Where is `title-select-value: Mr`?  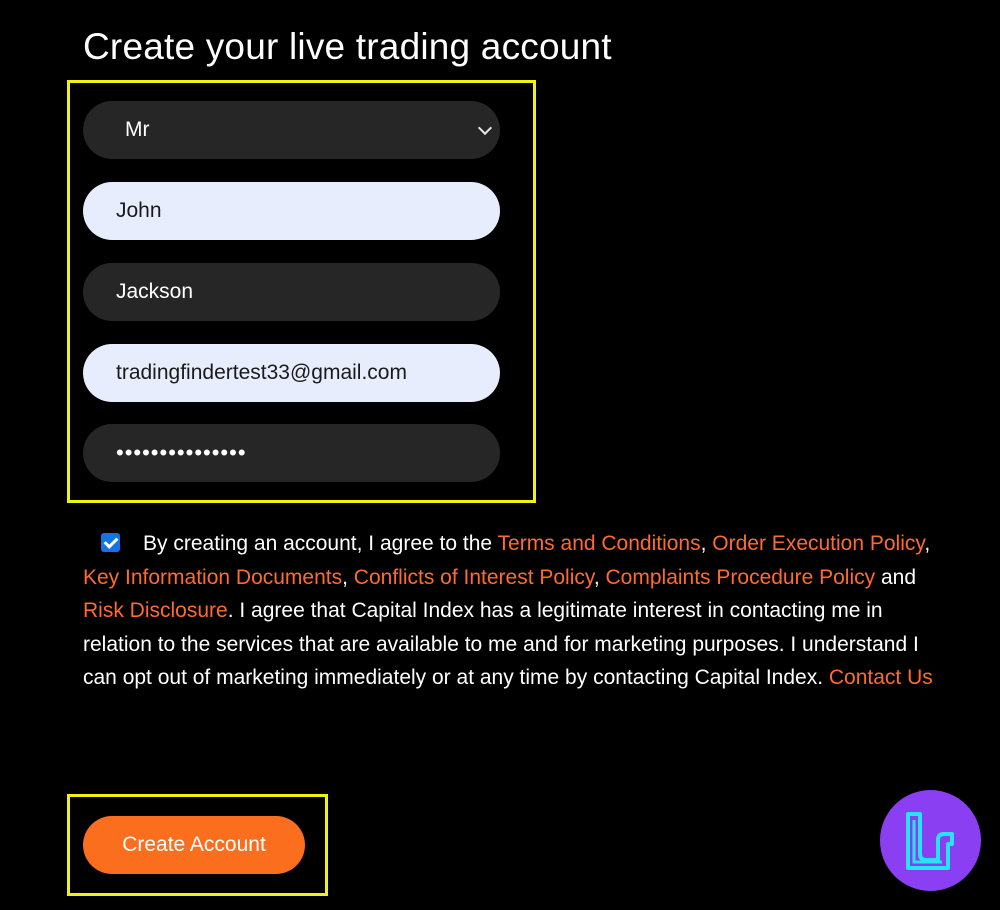 title-select-value: Mr is located at coordinates (137, 129).